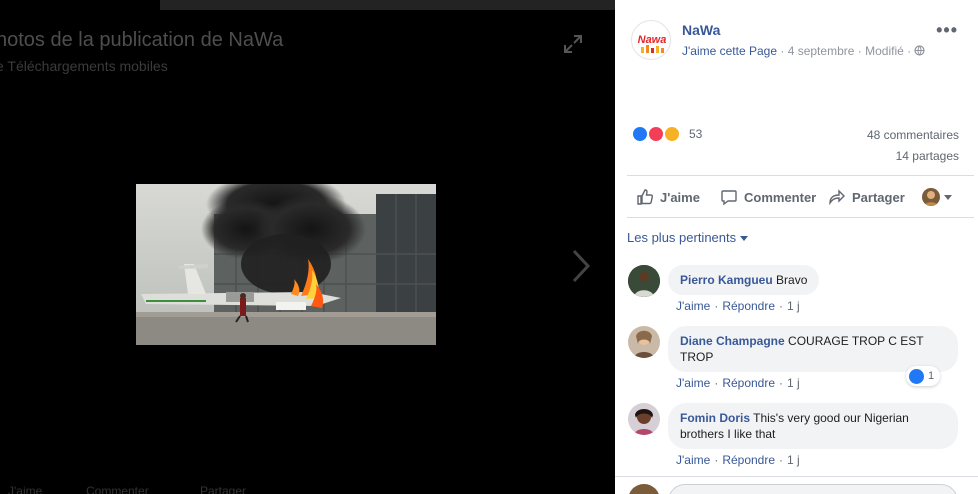 This screenshot has height=494, width=978. I want to click on like-button-label: J'aime, so click(680, 197).